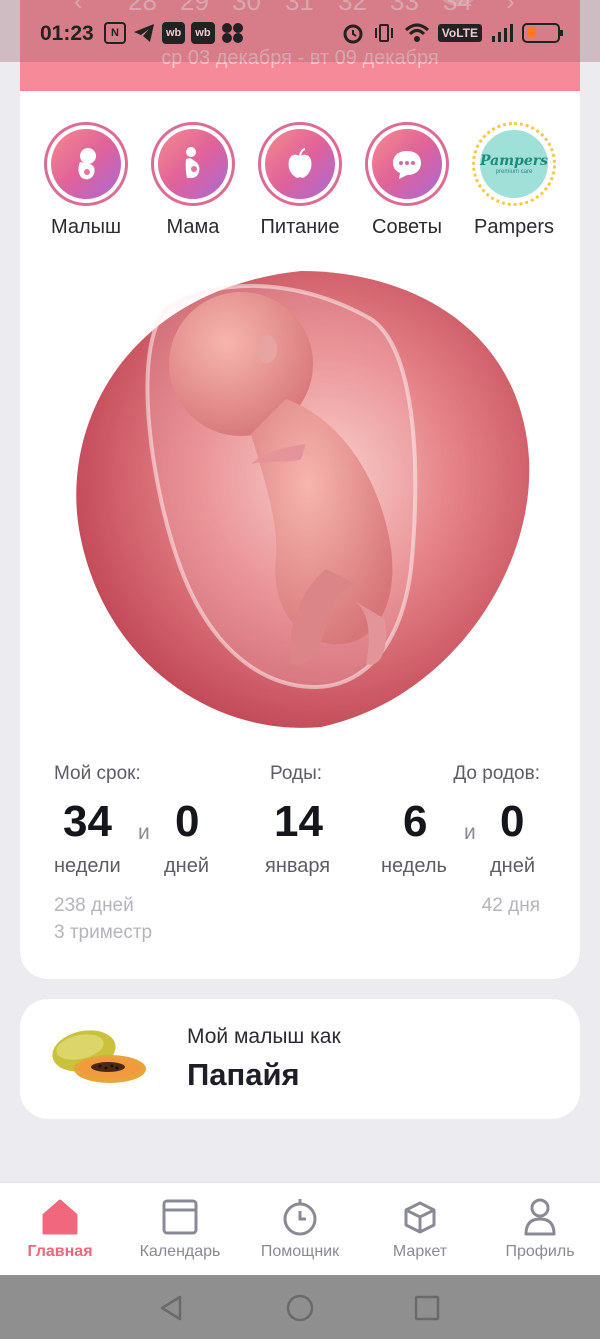 This screenshot has width=600, height=1339. What do you see at coordinates (300, 180) in the screenshot?
I see `category-nutrition: Питание` at bounding box center [300, 180].